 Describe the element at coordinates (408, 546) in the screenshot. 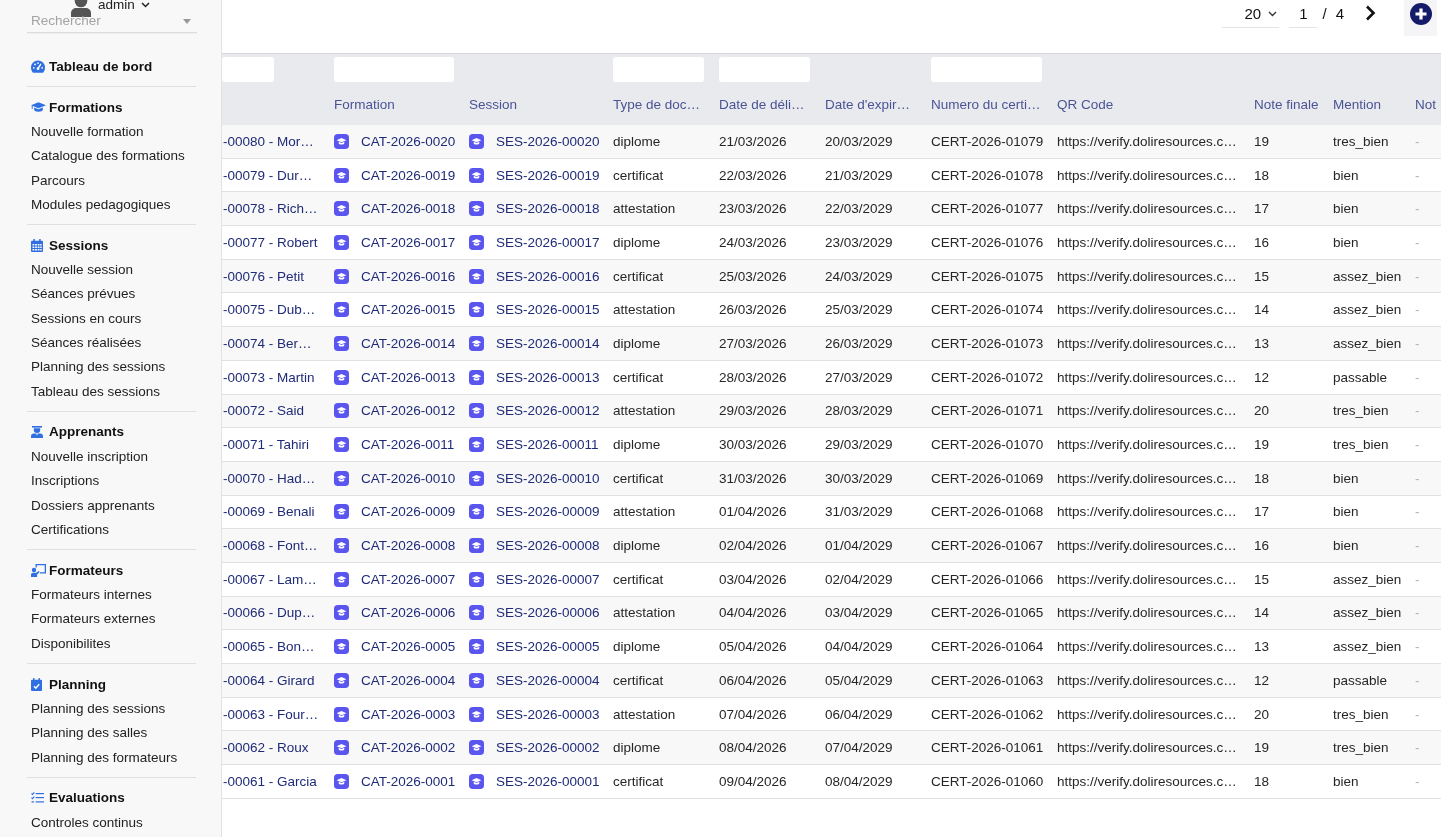

I see `table-link: CAT-2026-0008` at that location.